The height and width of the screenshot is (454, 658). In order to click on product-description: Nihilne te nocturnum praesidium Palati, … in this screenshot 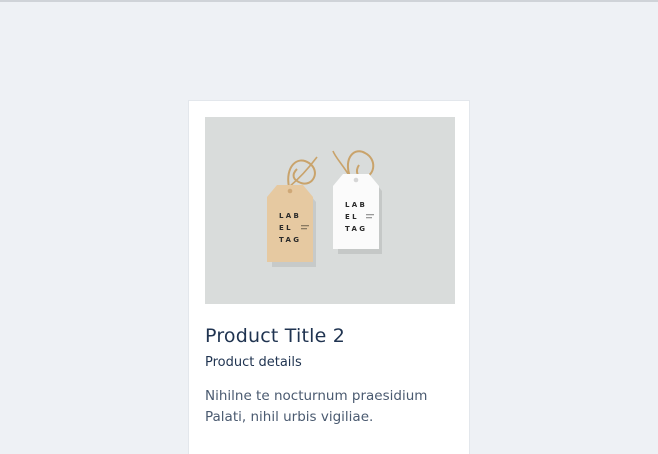, I will do `click(316, 406)`.